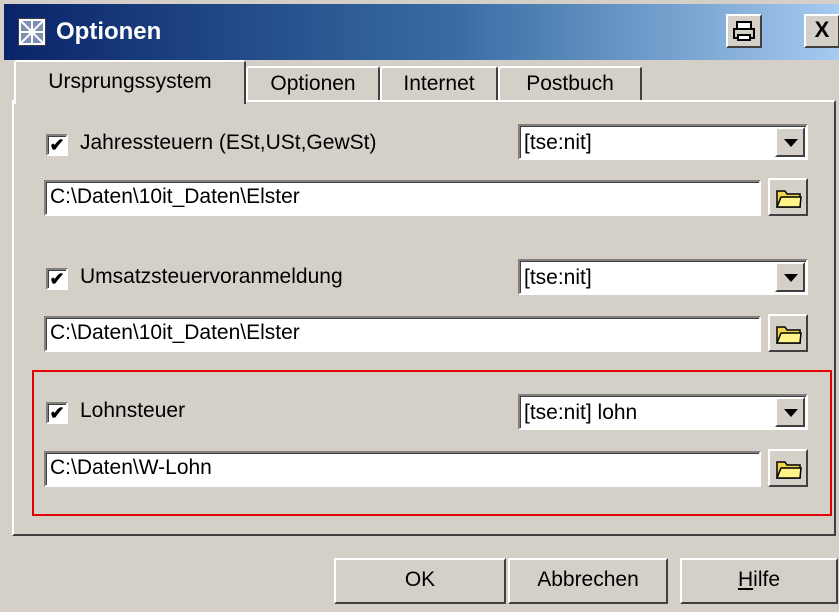 The height and width of the screenshot is (612, 839). I want to click on cancel-button: Abbrechen, so click(588, 581).